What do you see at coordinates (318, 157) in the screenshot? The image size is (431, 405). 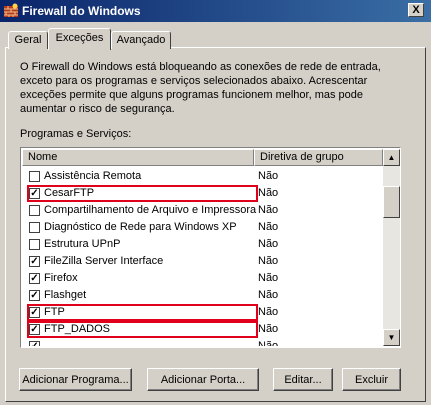 I see `column-header-policy: Diretiva de grupo` at bounding box center [318, 157].